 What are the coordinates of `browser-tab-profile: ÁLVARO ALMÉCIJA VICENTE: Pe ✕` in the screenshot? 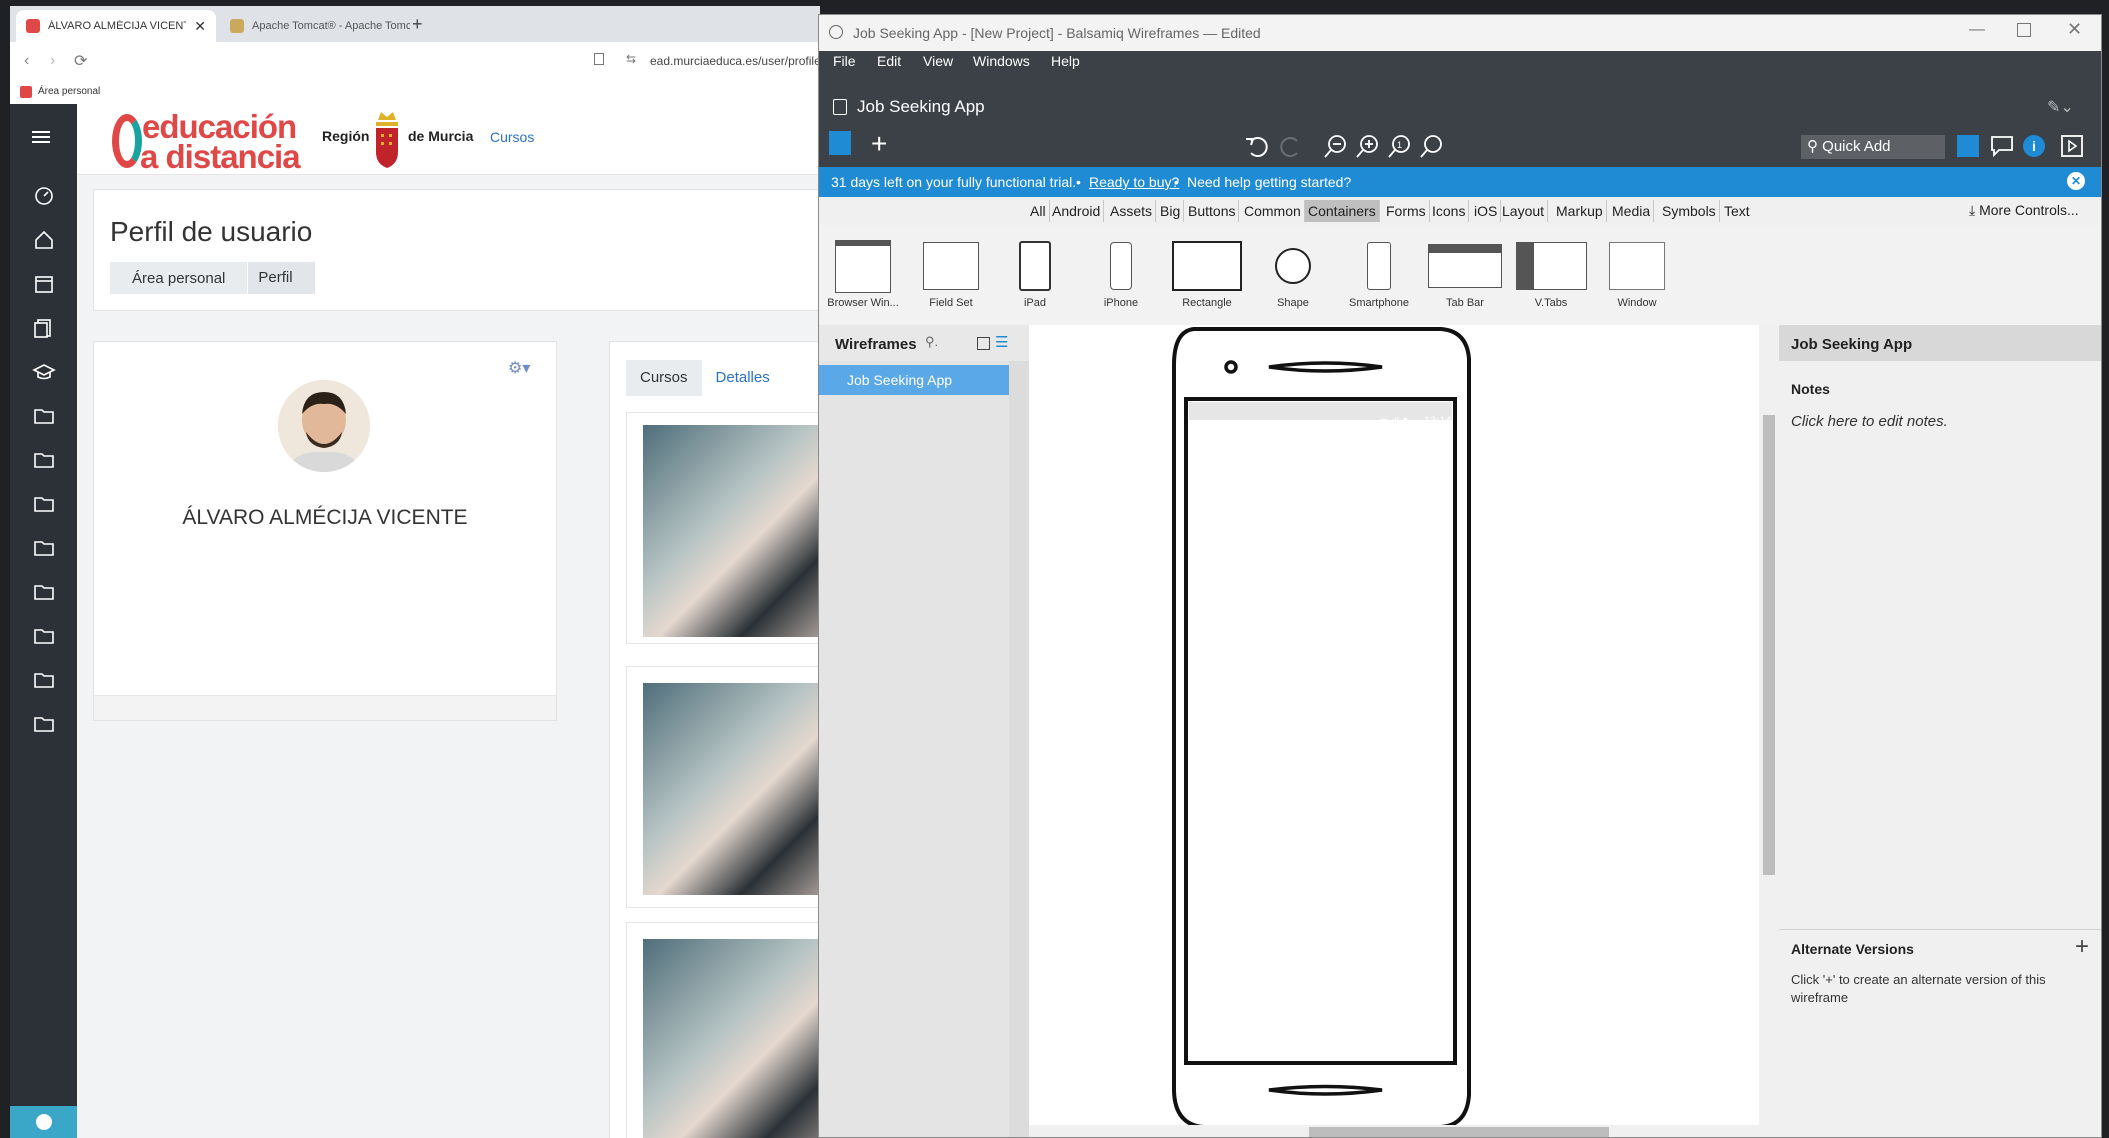 It's located at (116, 26).